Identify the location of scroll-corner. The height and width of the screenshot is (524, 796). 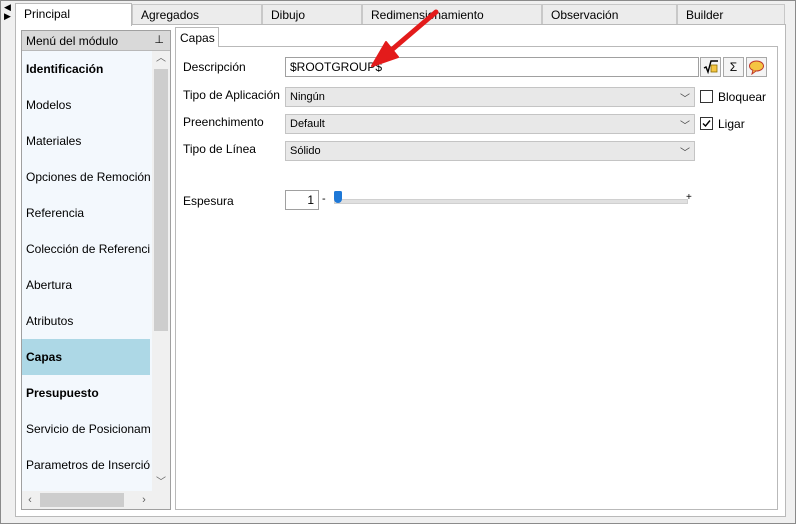
(161, 500).